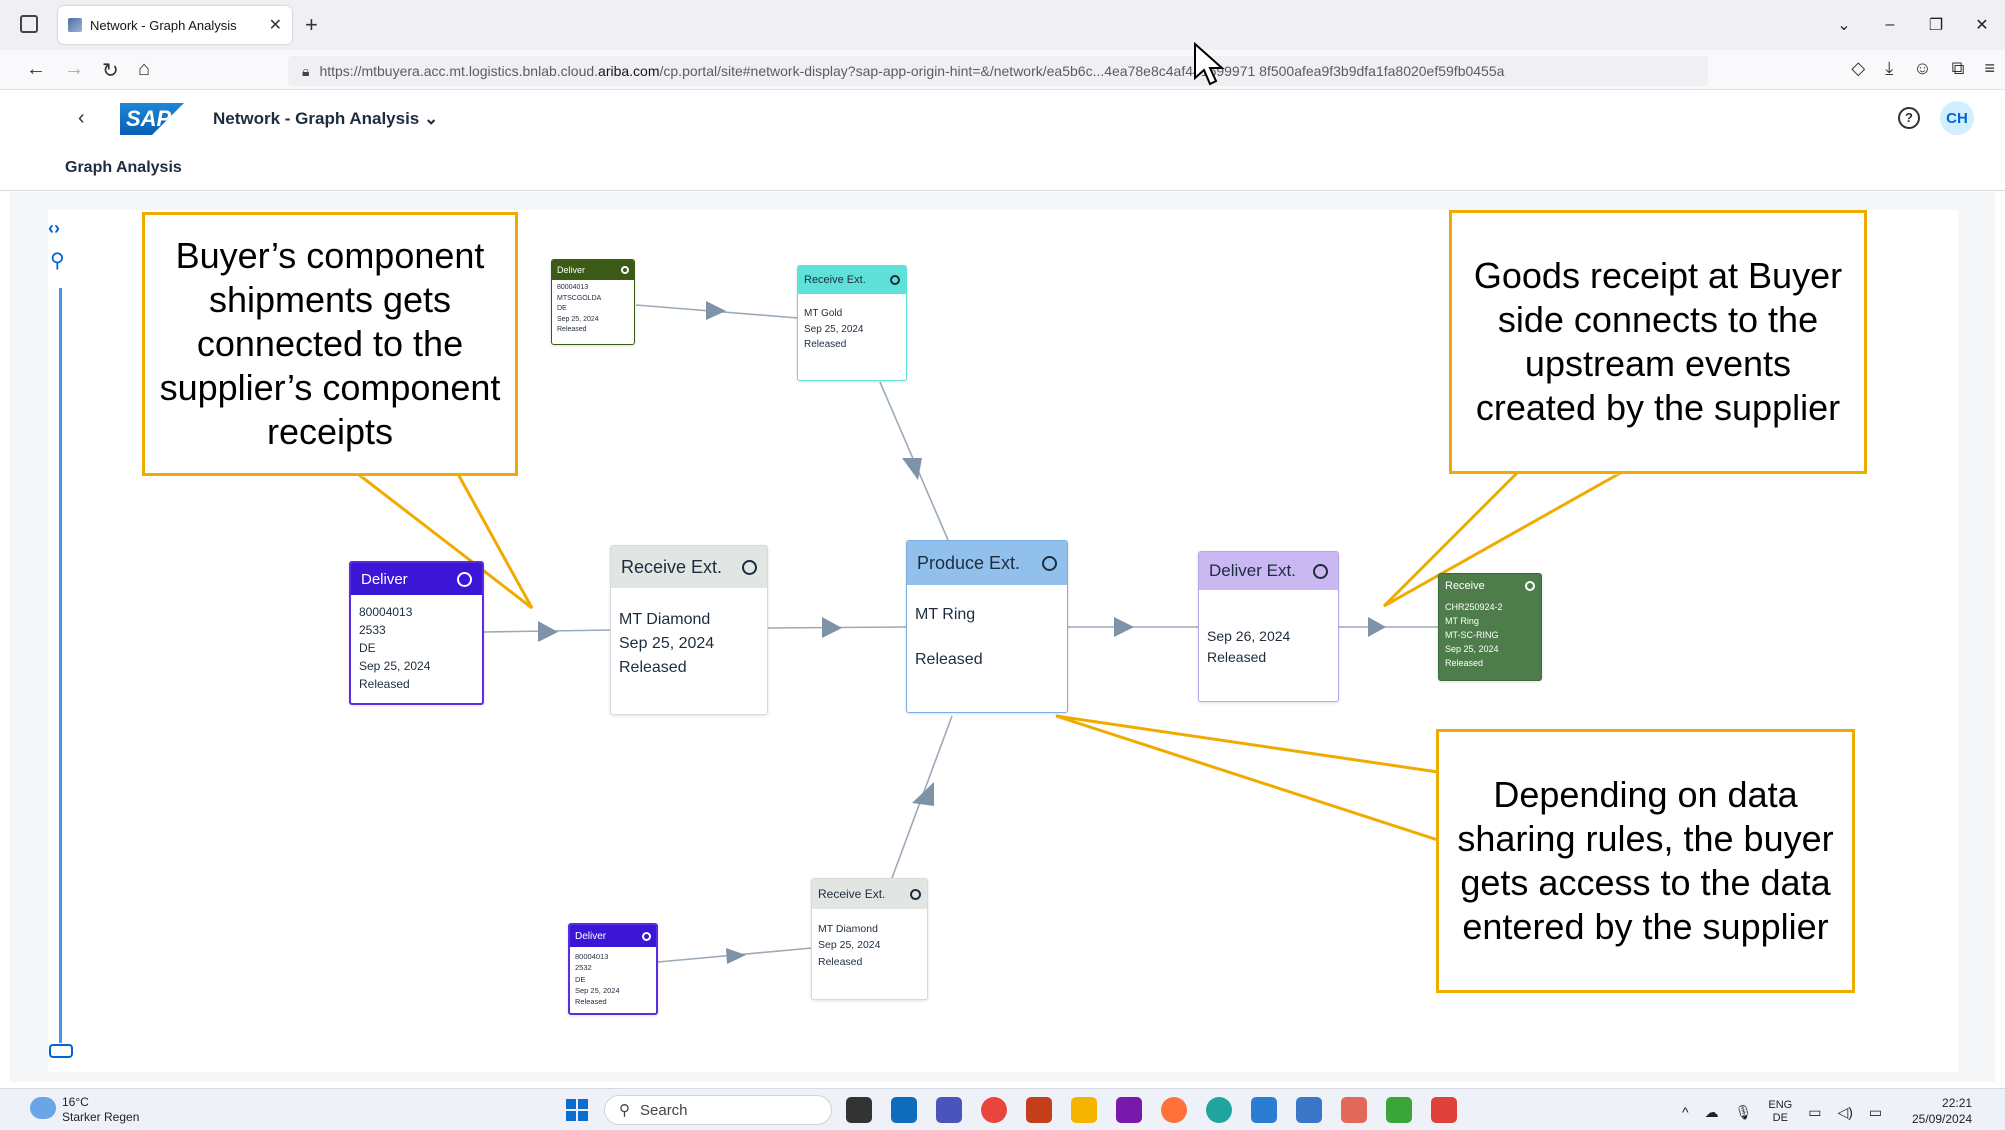 The height and width of the screenshot is (1130, 2005). Describe the element at coordinates (1936, 25) in the screenshot. I see `restore-icon: ❐` at that location.